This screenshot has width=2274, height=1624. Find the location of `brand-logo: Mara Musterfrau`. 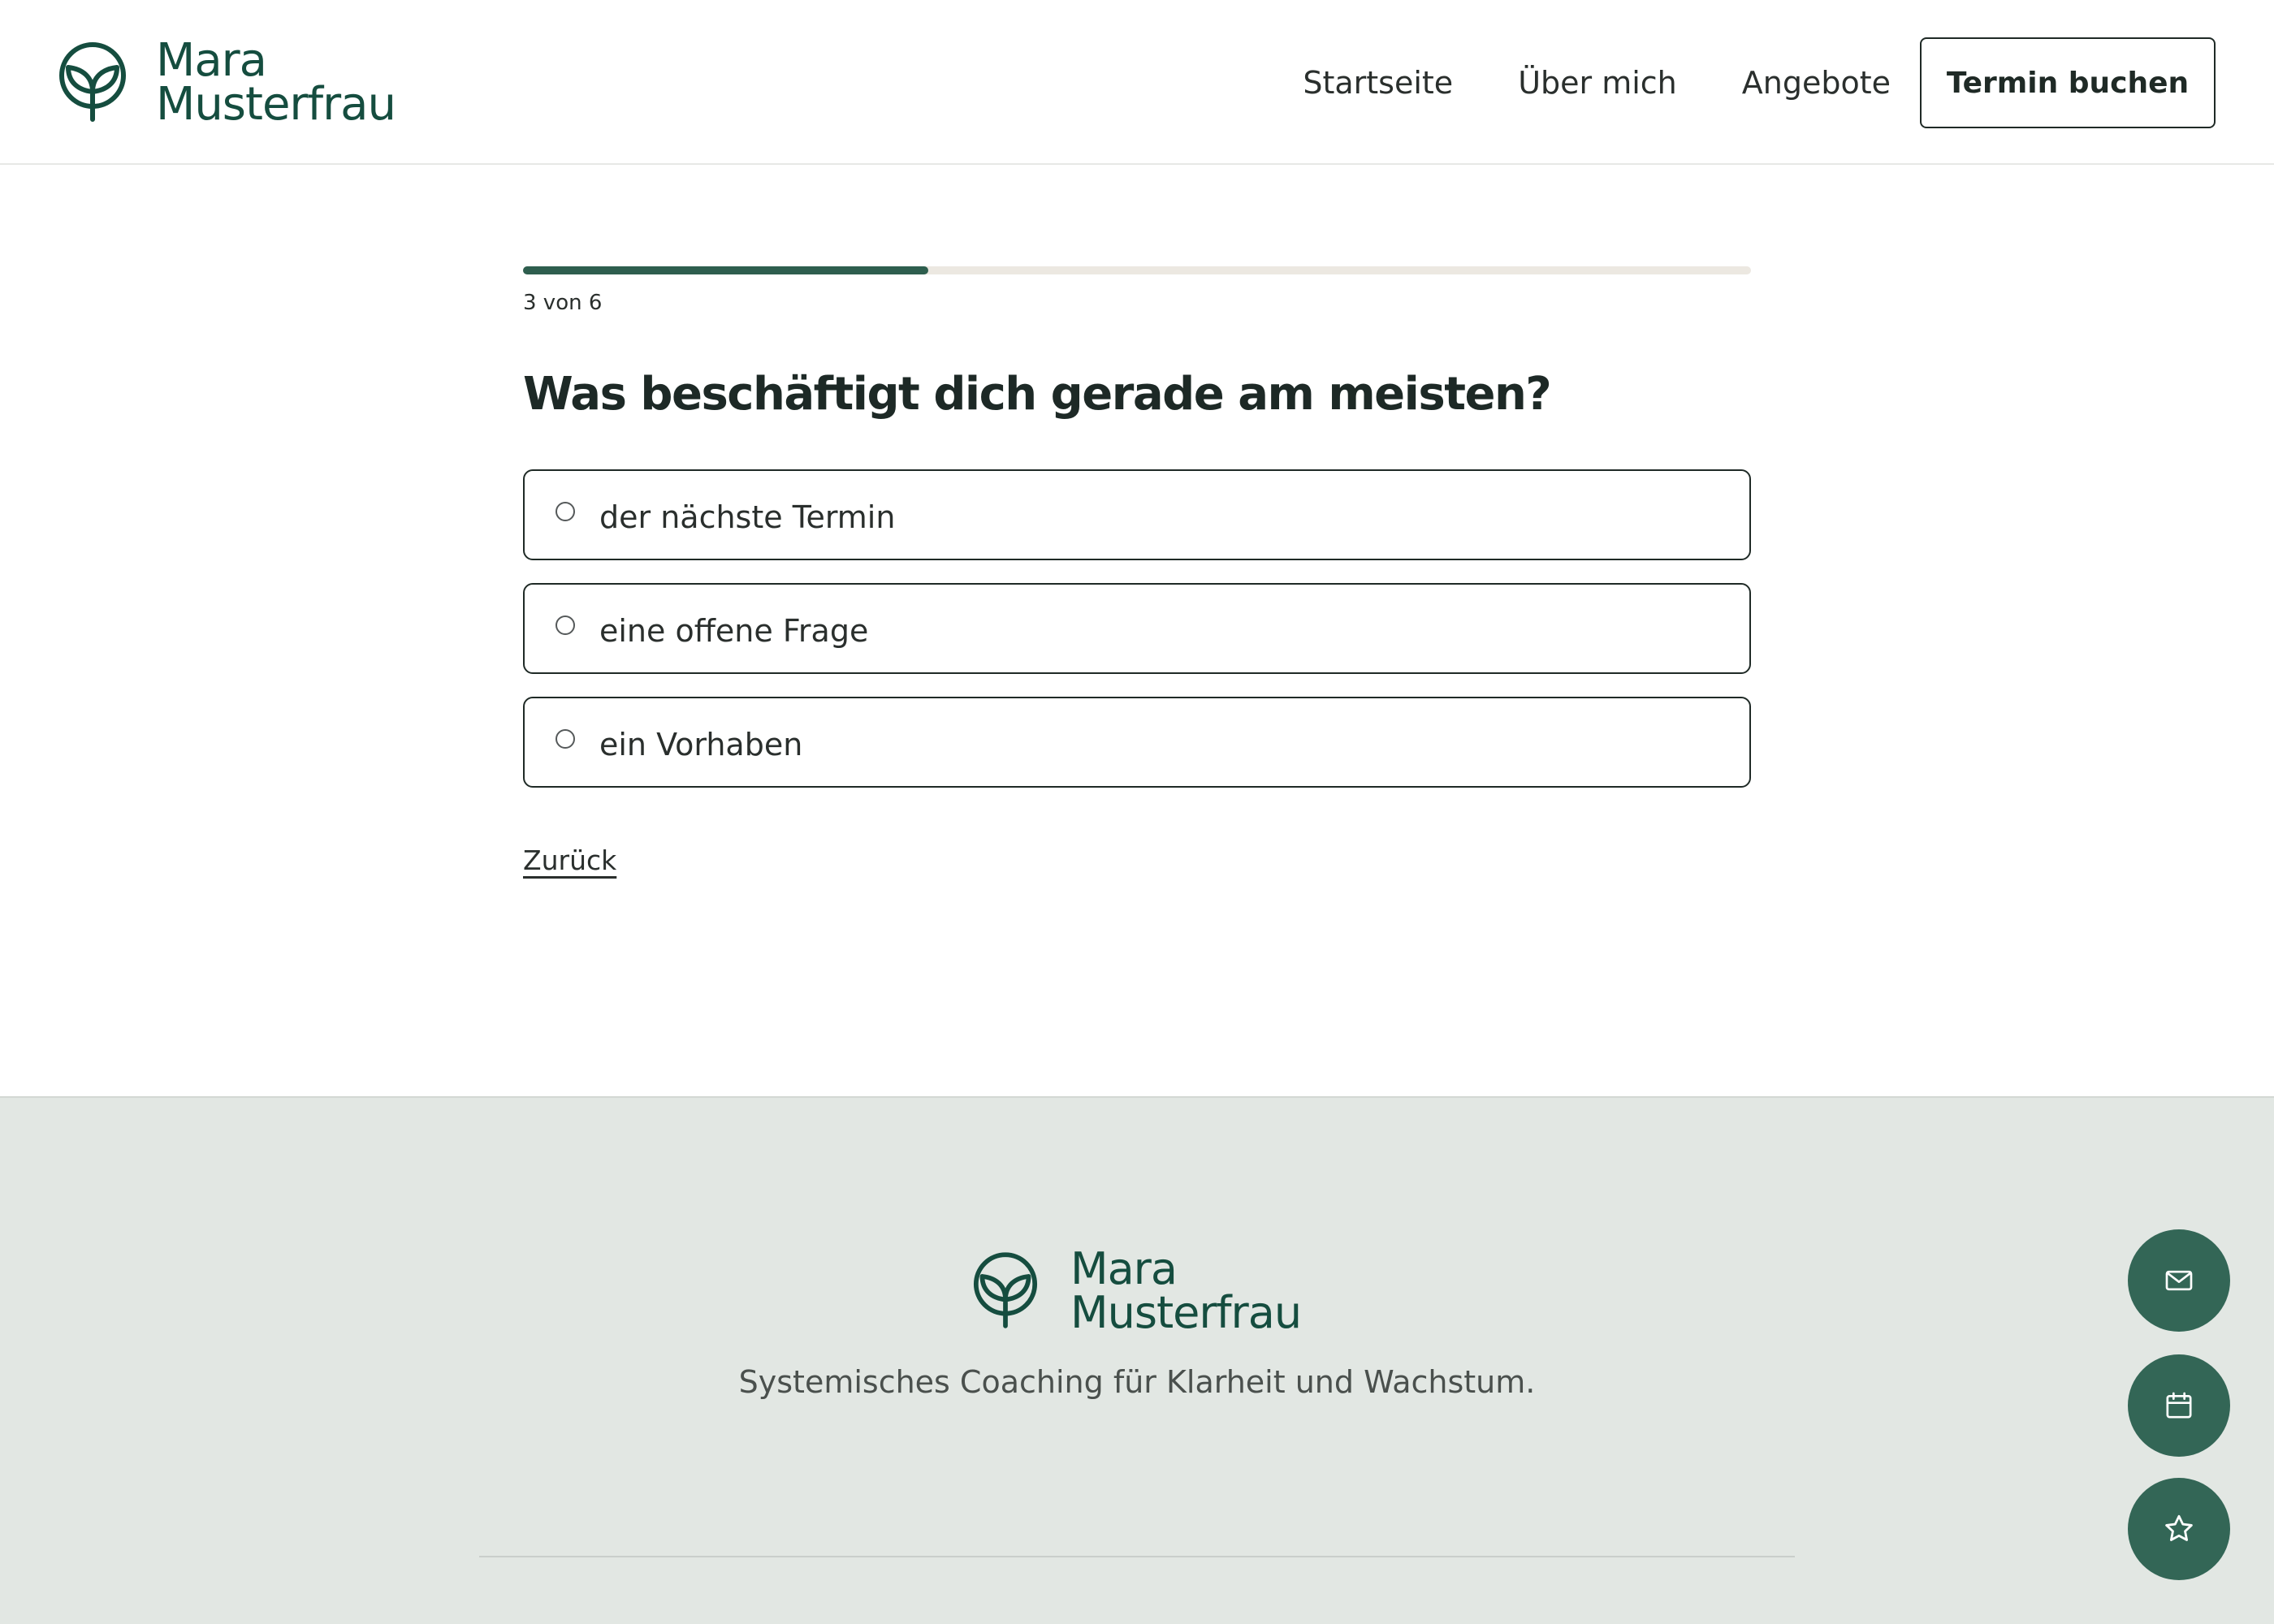

brand-logo: Mara Musterfrau is located at coordinates (227, 82).